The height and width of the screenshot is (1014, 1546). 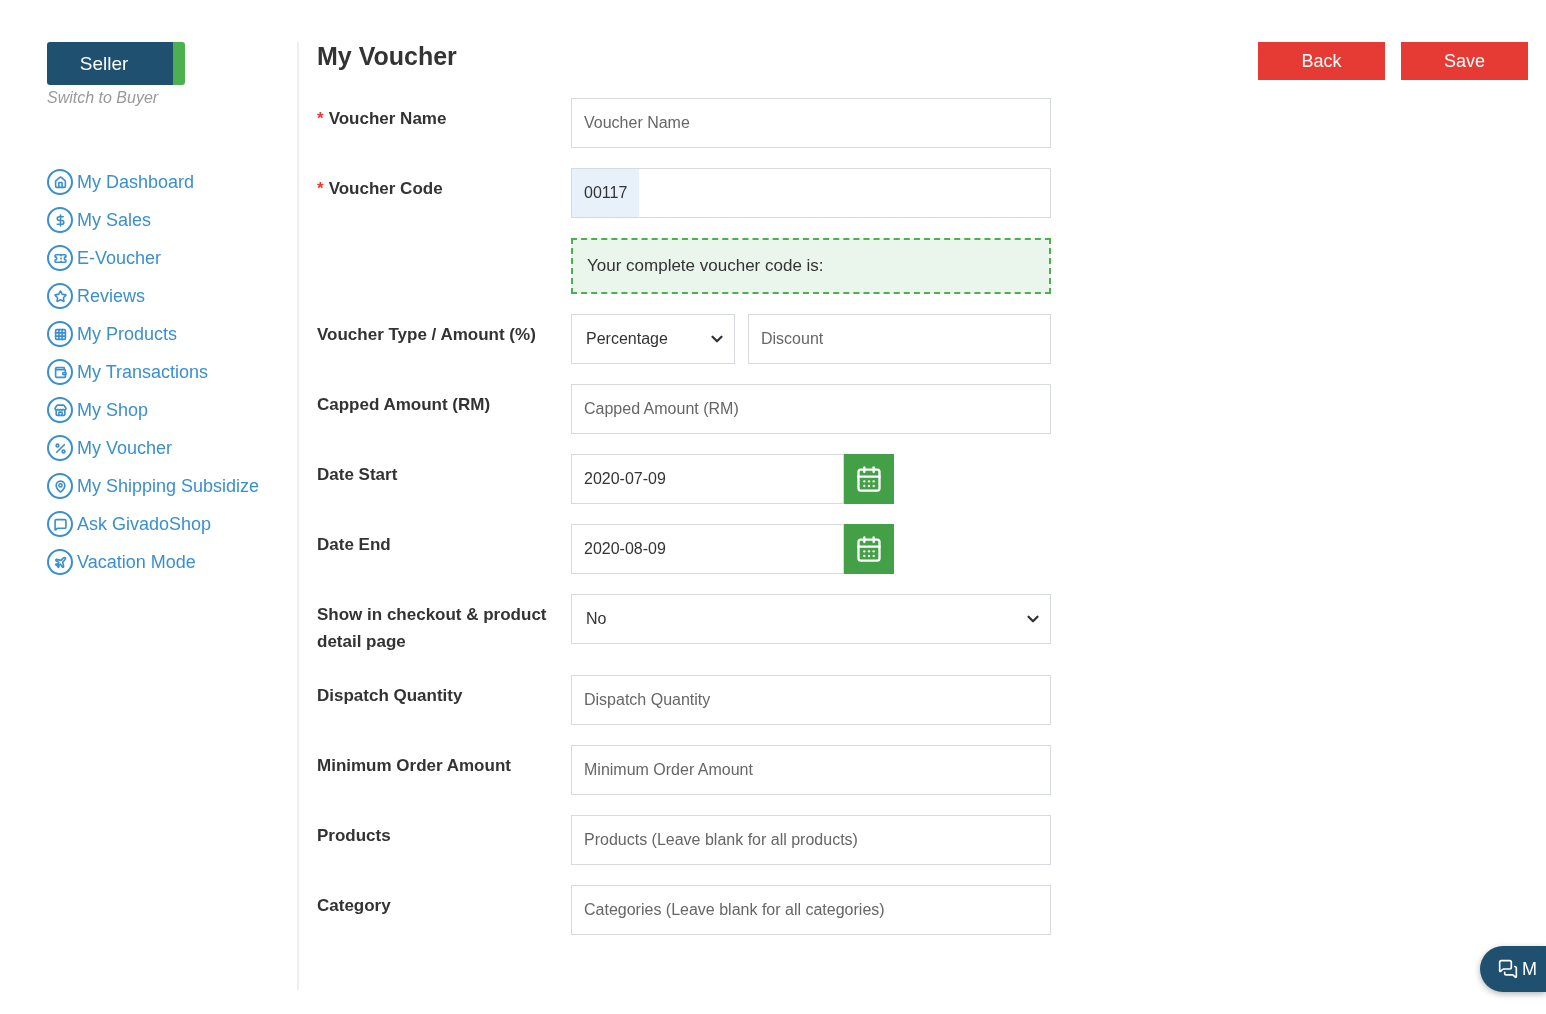 What do you see at coordinates (899, 339) in the screenshot?
I see `discount-field: Discount` at bounding box center [899, 339].